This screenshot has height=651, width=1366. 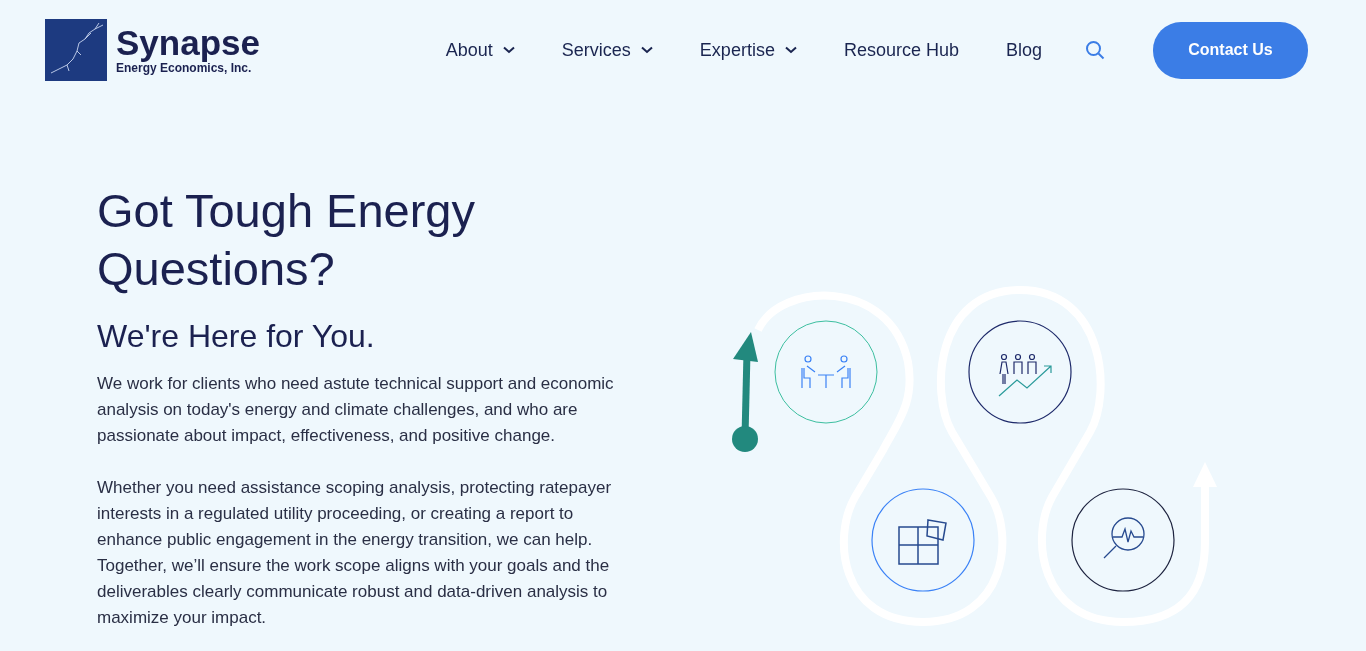 I want to click on arrow-icon, so click(x=745, y=392).